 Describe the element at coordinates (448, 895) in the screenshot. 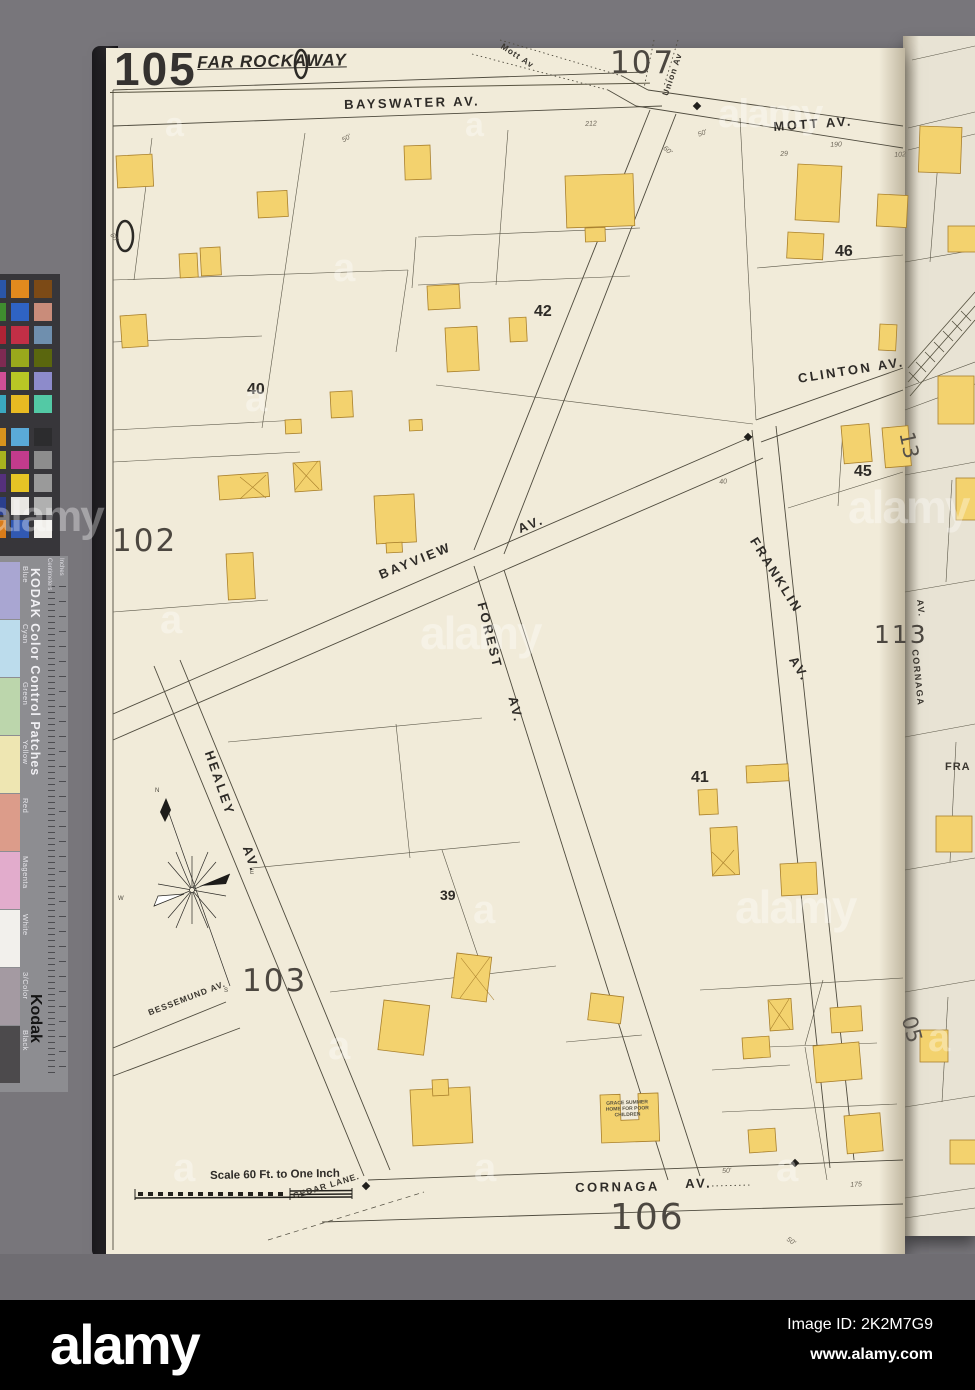

I see `block-39: 39` at that location.